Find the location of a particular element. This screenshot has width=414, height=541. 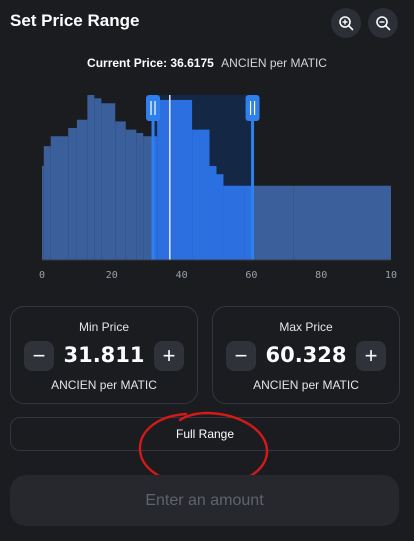

full-range-button: Full Range is located at coordinates (205, 434).